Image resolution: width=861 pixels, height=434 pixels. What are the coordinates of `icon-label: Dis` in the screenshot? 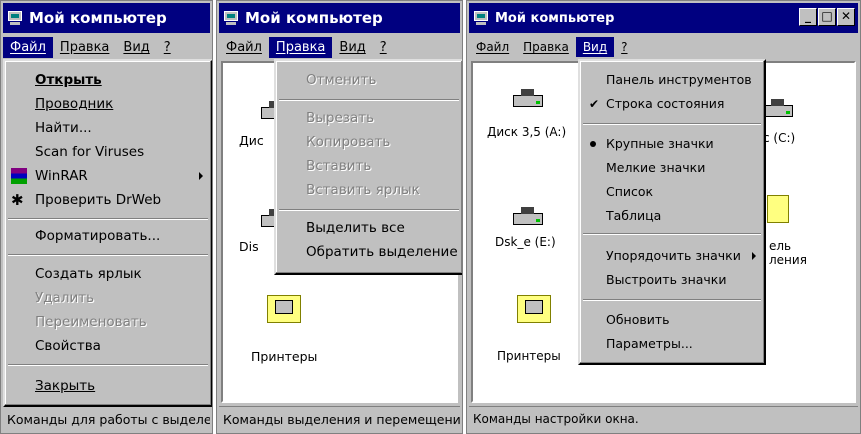 It's located at (249, 246).